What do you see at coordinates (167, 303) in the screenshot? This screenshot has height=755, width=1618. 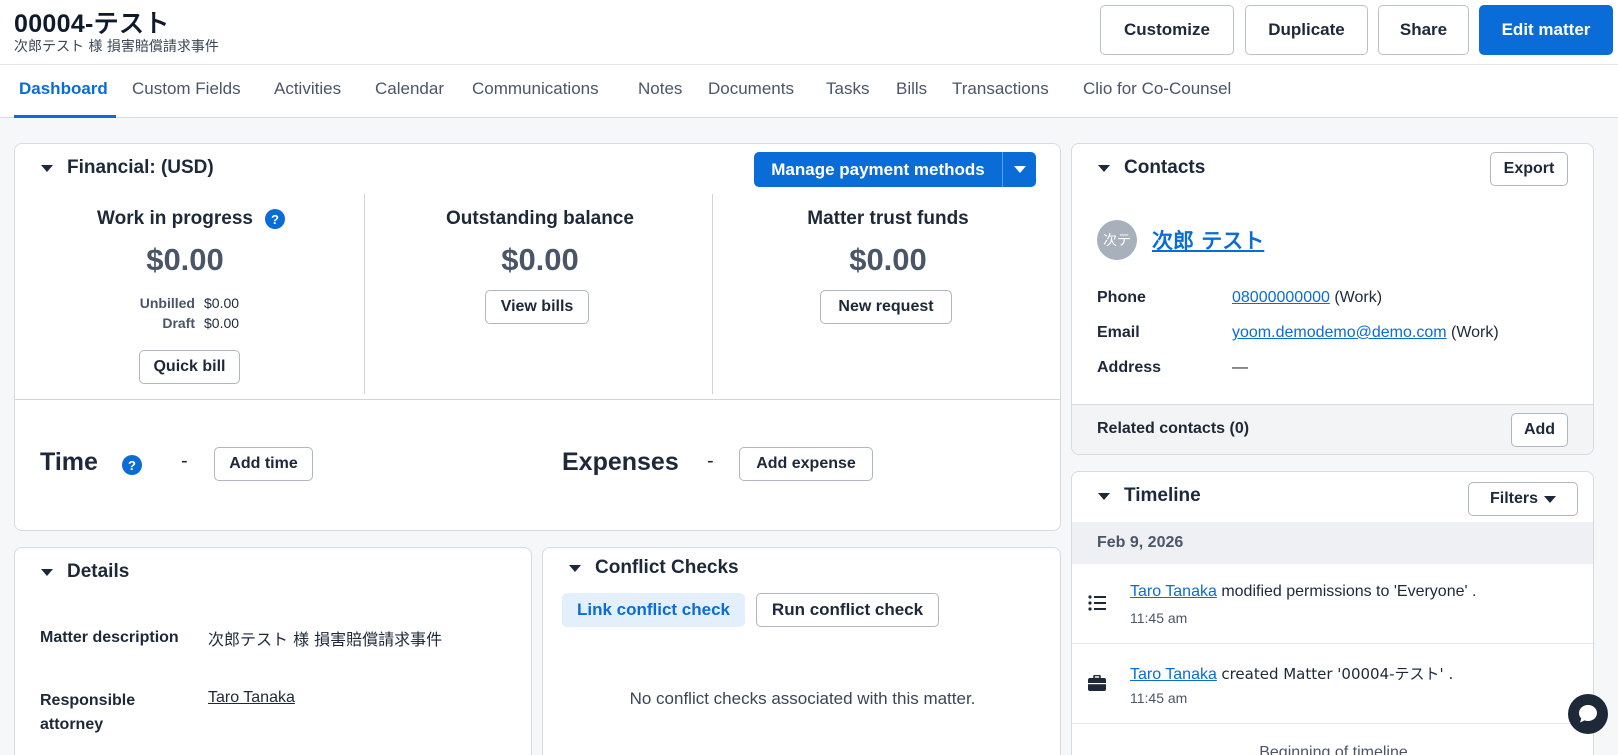 I see `unbilled-label: Unbilled` at bounding box center [167, 303].